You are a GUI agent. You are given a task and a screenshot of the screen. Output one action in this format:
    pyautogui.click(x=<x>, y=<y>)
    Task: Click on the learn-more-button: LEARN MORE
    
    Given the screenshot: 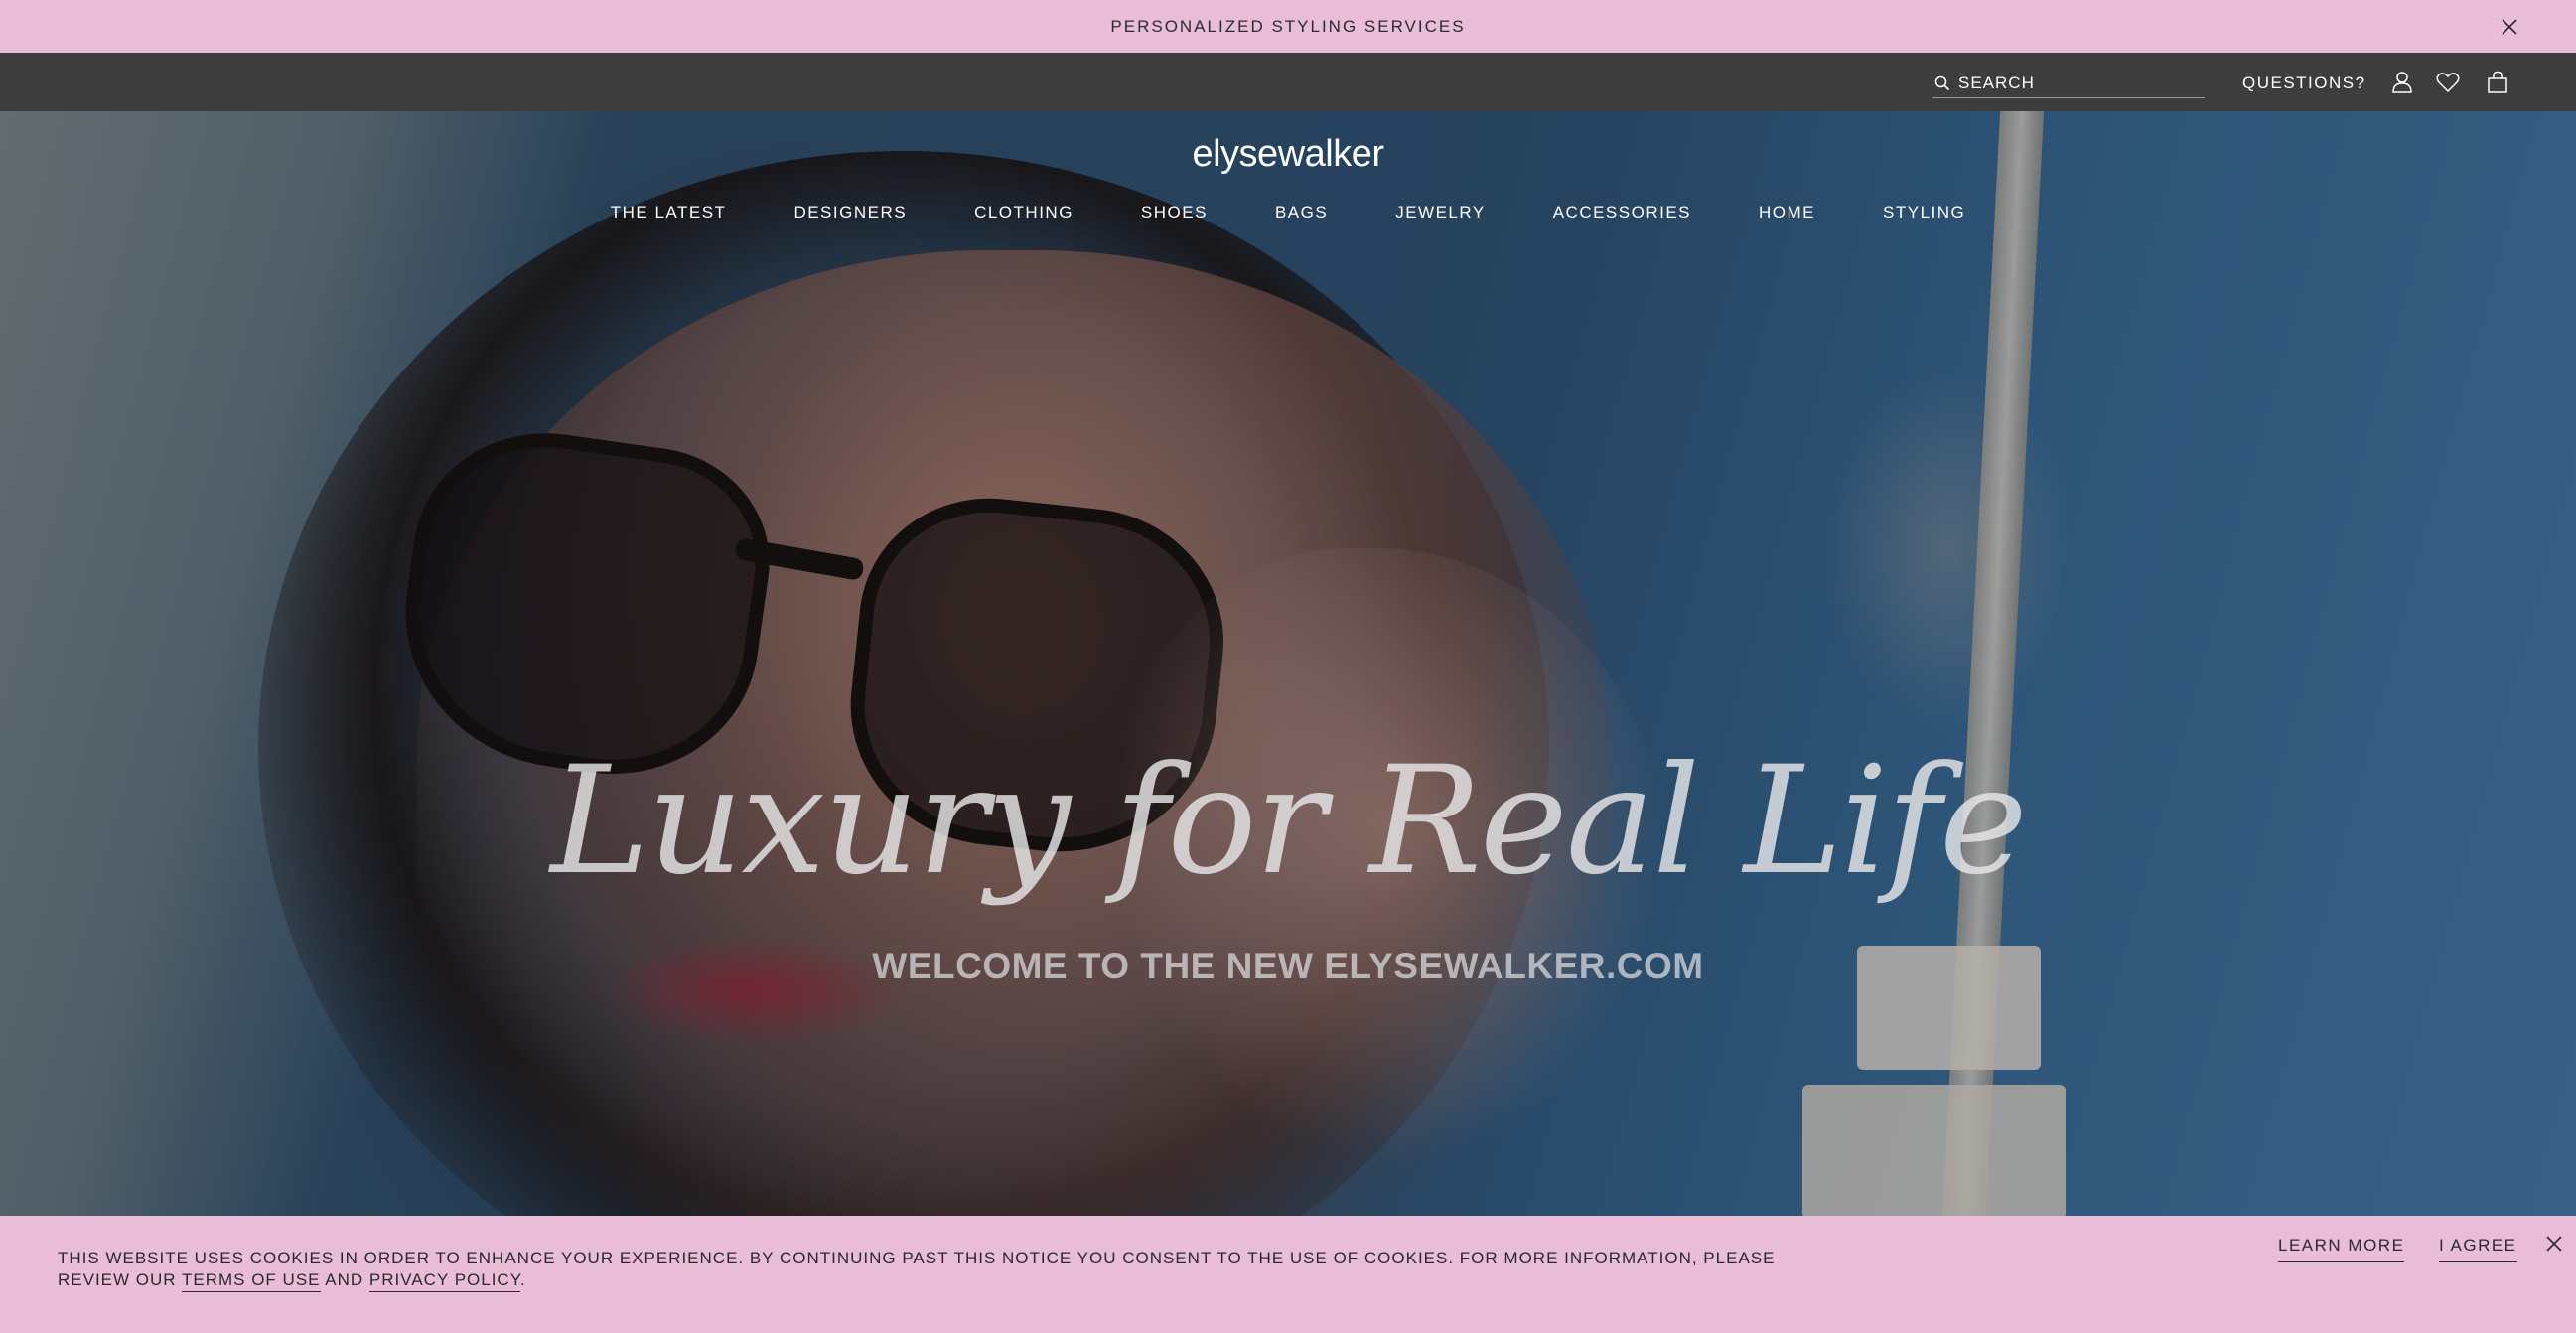 What is the action you would take?
    pyautogui.click(x=2341, y=1249)
    